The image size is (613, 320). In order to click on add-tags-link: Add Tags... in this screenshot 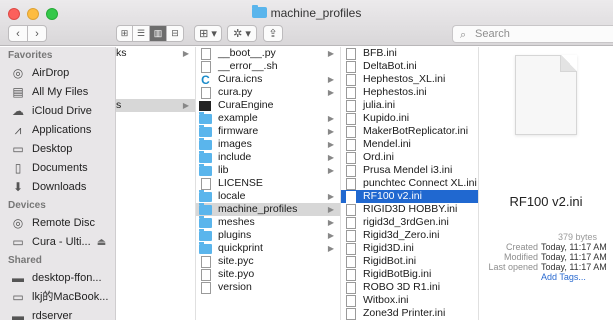, I will do `click(563, 277)`.